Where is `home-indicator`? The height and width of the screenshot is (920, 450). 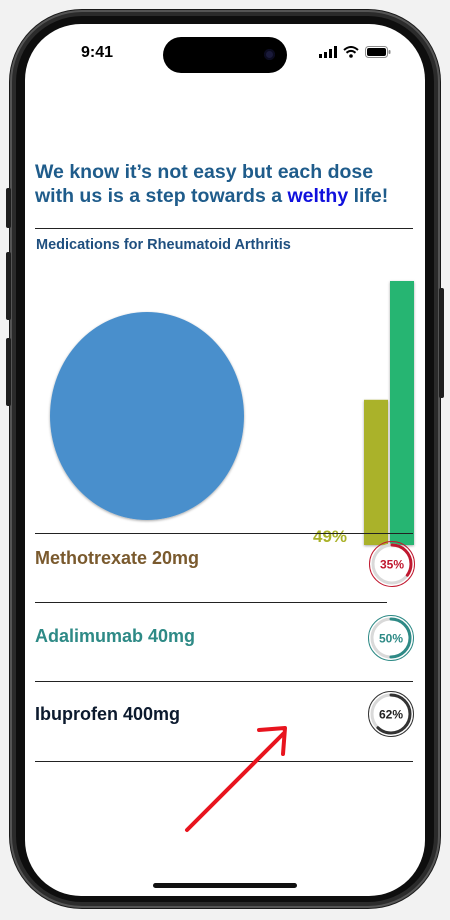
home-indicator is located at coordinates (225, 885).